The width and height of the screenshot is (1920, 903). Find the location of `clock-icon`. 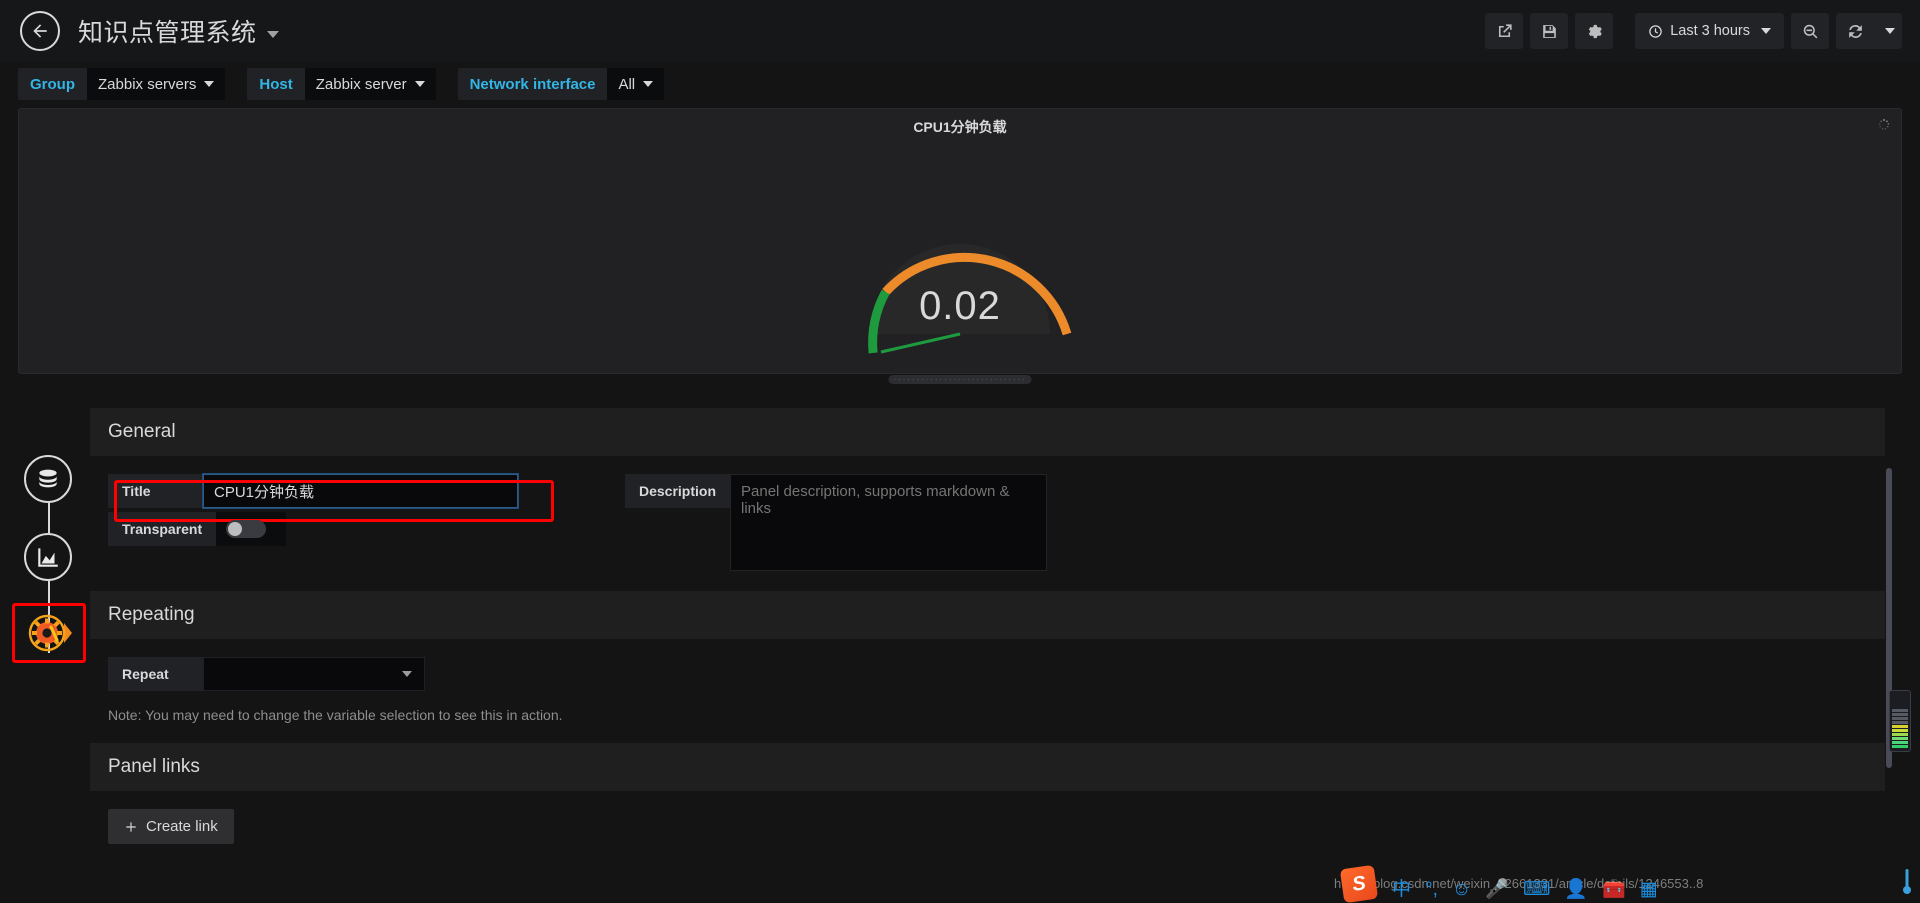

clock-icon is located at coordinates (1655, 31).